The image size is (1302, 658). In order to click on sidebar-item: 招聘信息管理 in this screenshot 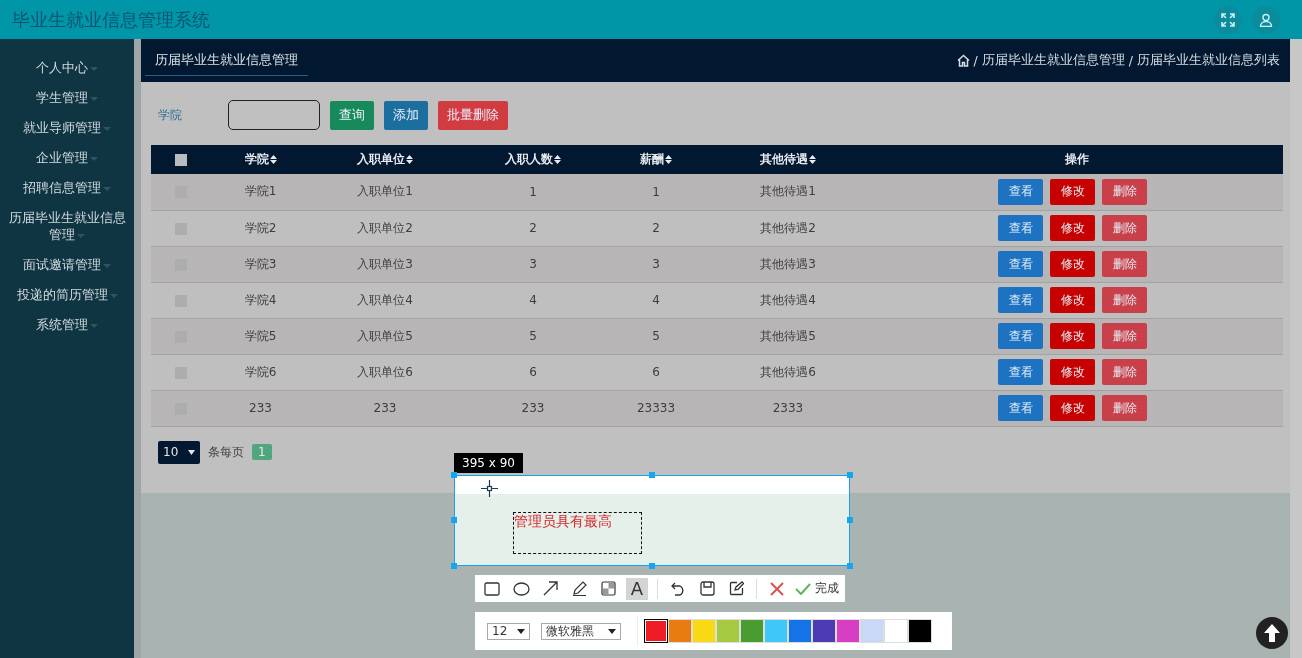, I will do `click(67, 187)`.